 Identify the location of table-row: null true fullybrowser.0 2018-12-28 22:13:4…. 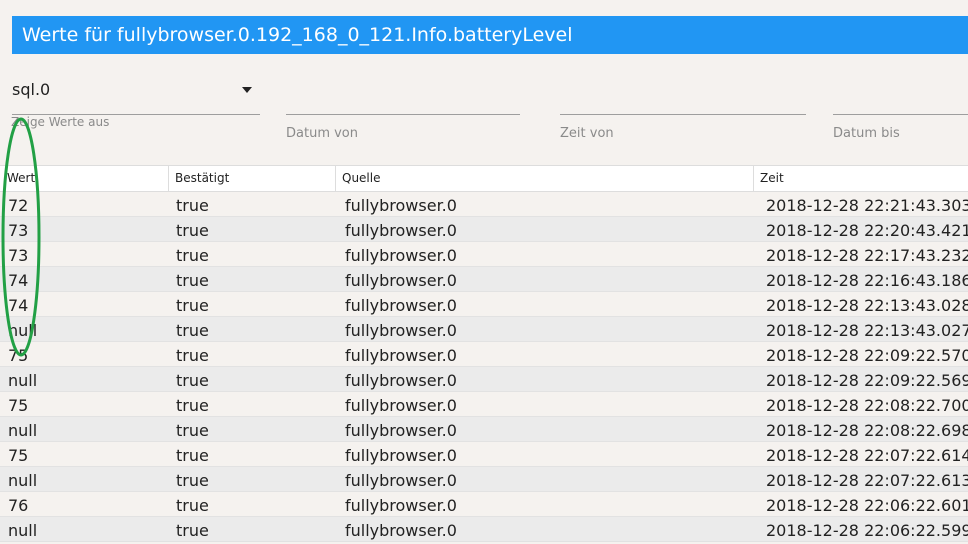
(484, 329).